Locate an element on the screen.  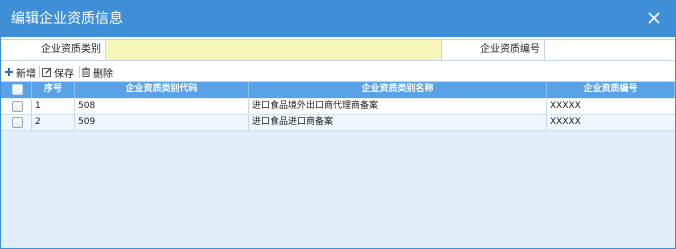
grid-header: 序号 企业资质类别代码 企业资质类别名称 企业资质编号 is located at coordinates (338, 90).